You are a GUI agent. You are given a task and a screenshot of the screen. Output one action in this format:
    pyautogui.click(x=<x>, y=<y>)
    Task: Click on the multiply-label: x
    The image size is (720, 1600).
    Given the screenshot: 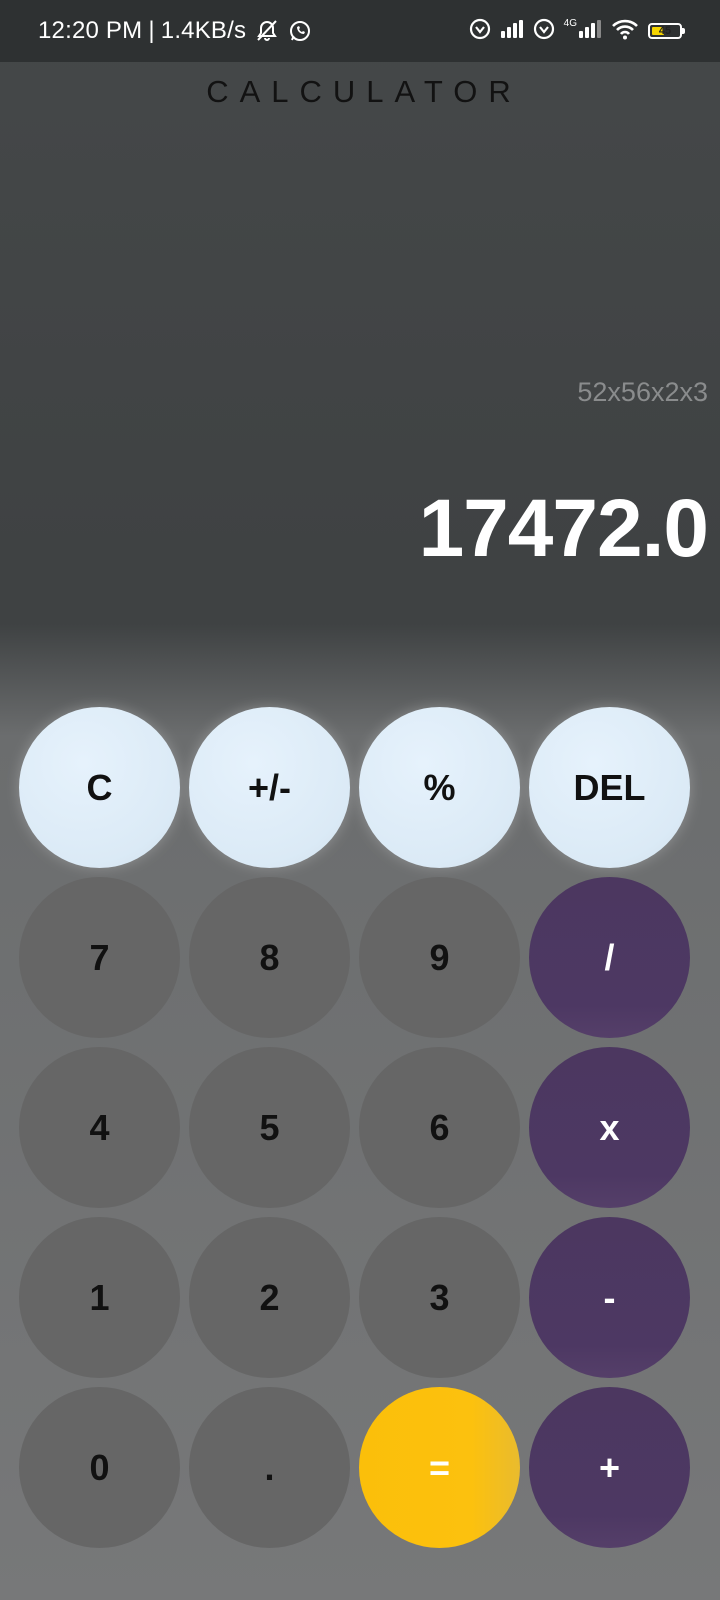 What is the action you would take?
    pyautogui.click(x=609, y=1127)
    